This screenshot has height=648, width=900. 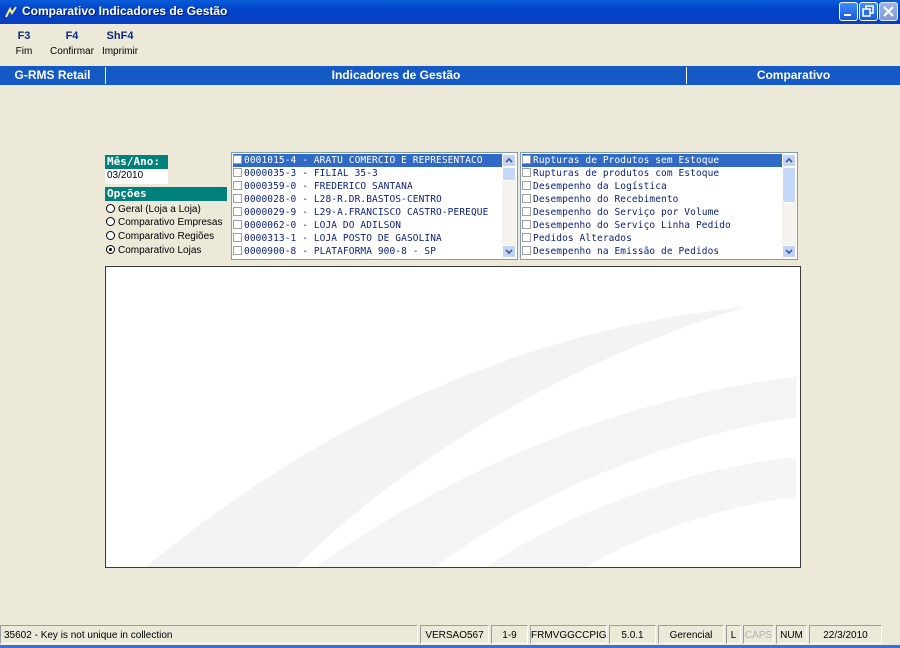 I want to click on list-item: 0000035-3 - FILIAL 35-3, so click(x=367, y=173).